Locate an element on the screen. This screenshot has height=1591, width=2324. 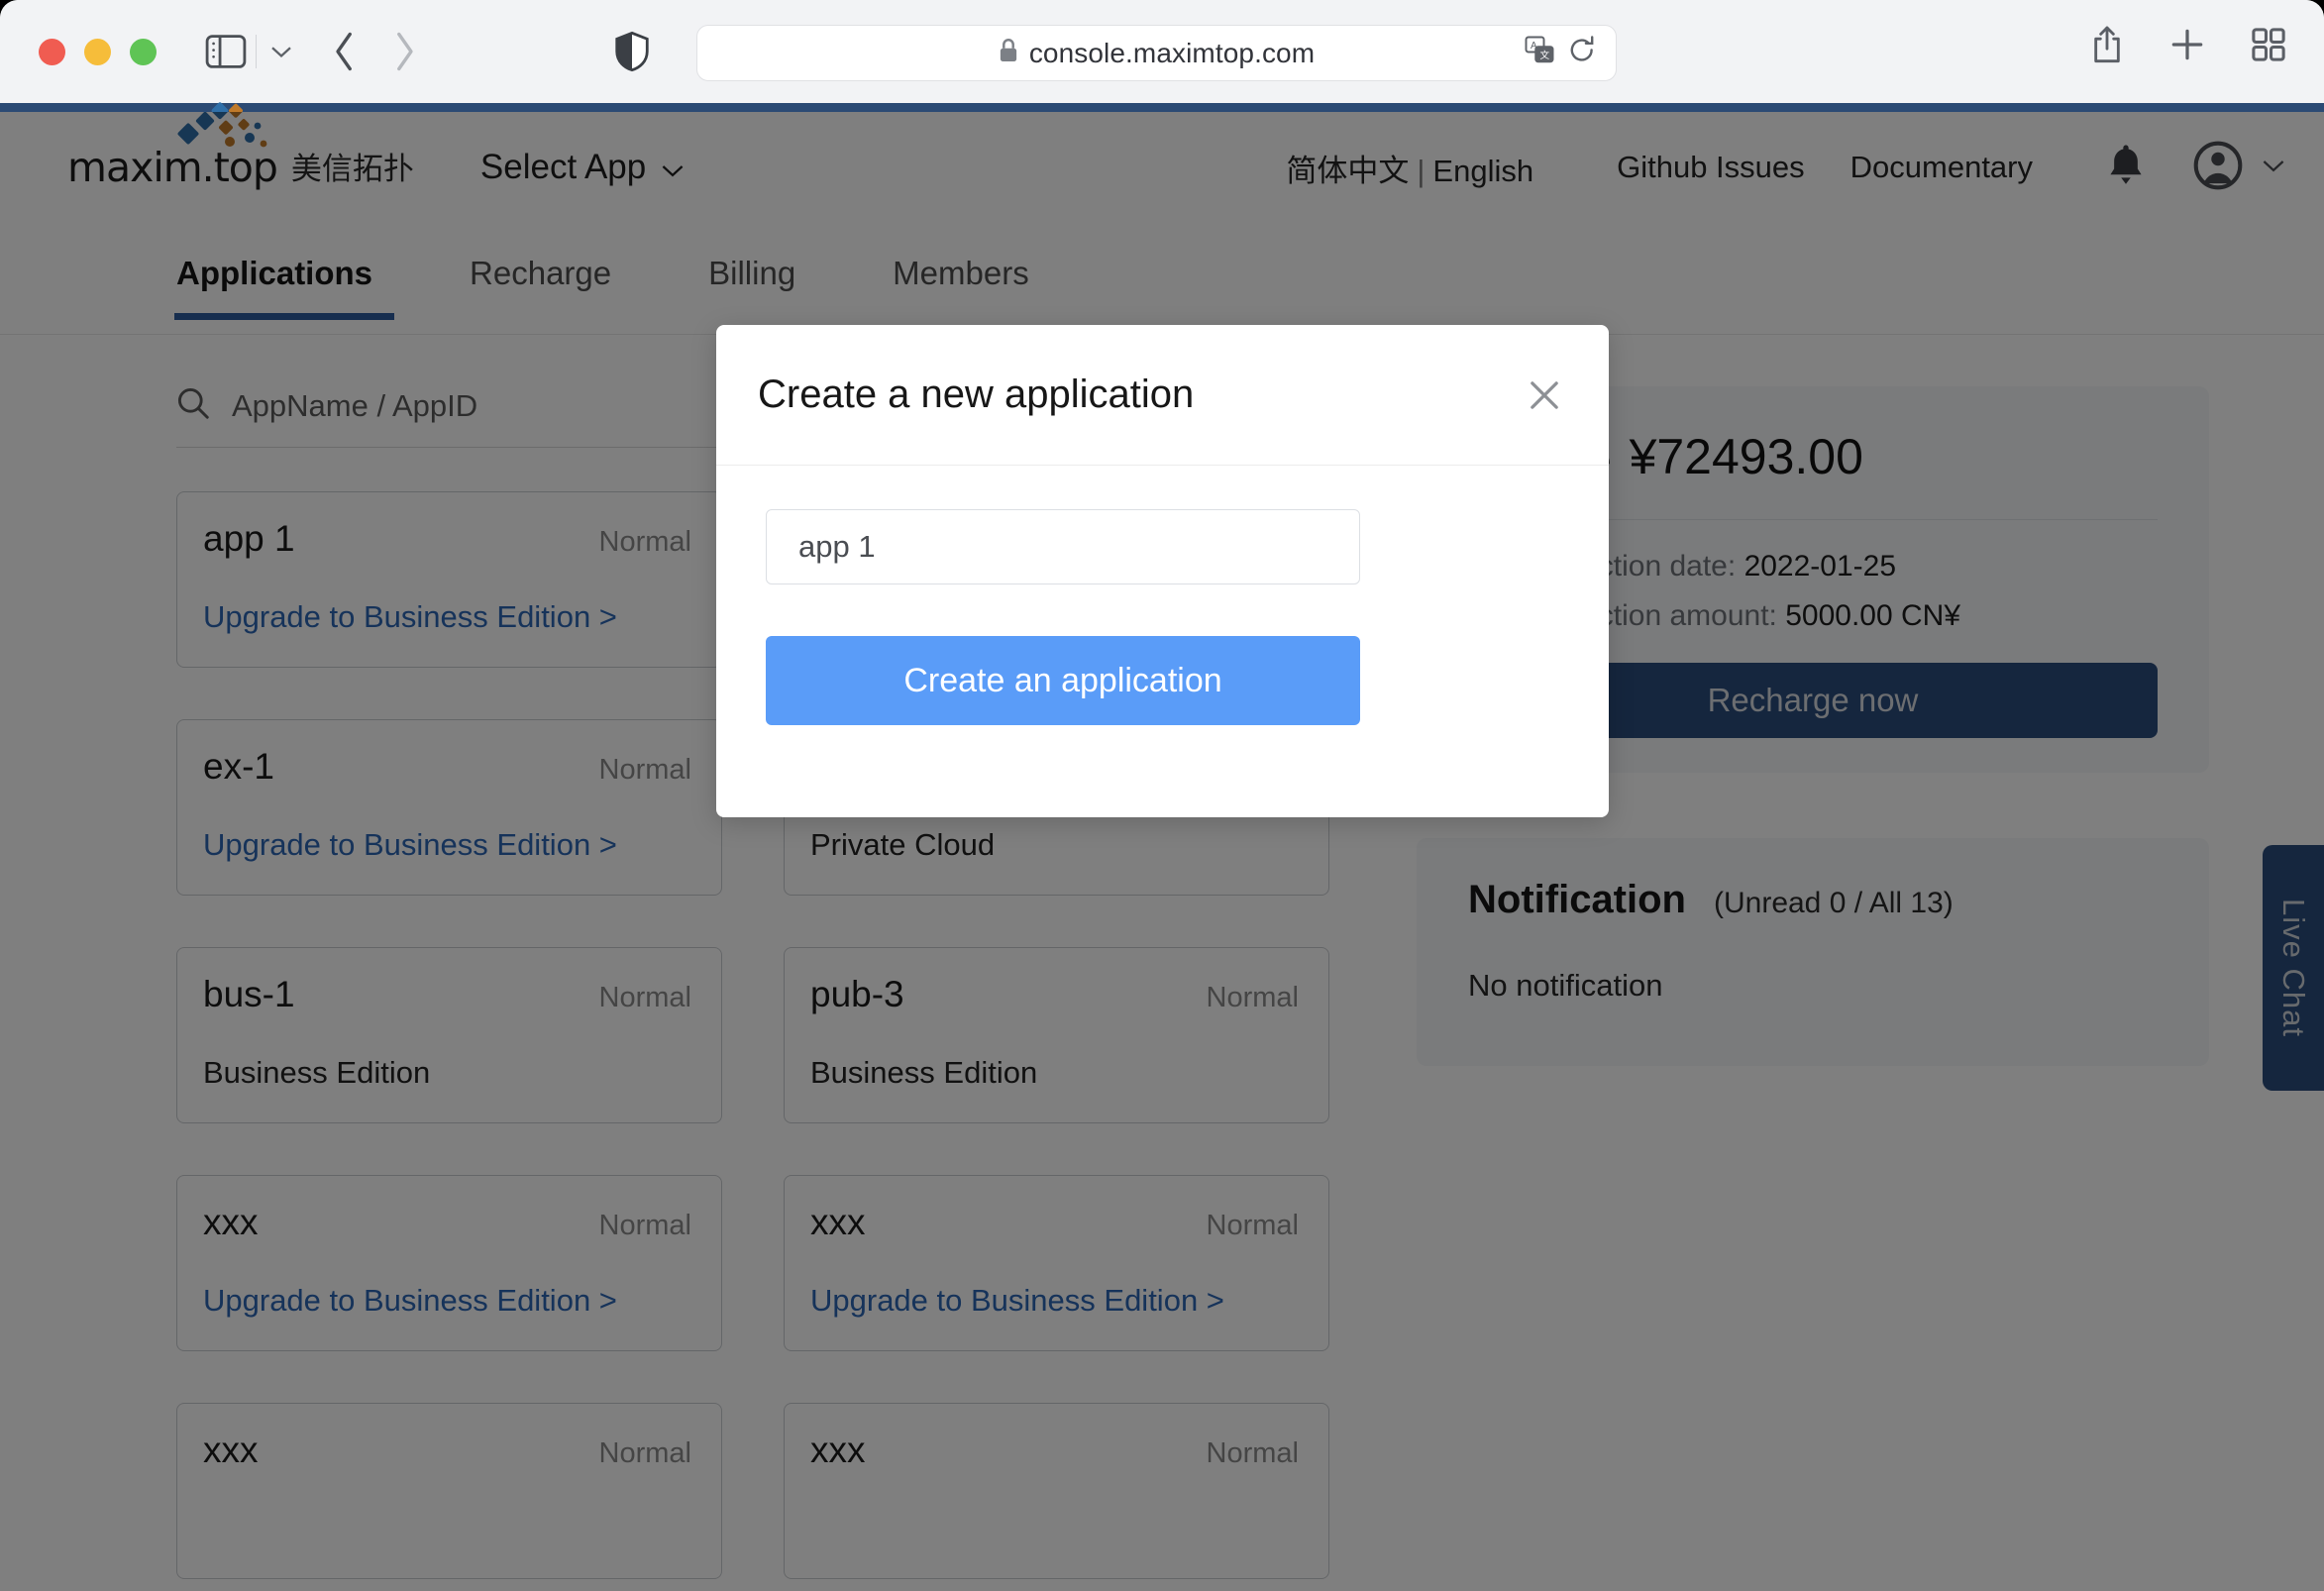
url-text: console.maximtop.com is located at coordinates (1172, 53).